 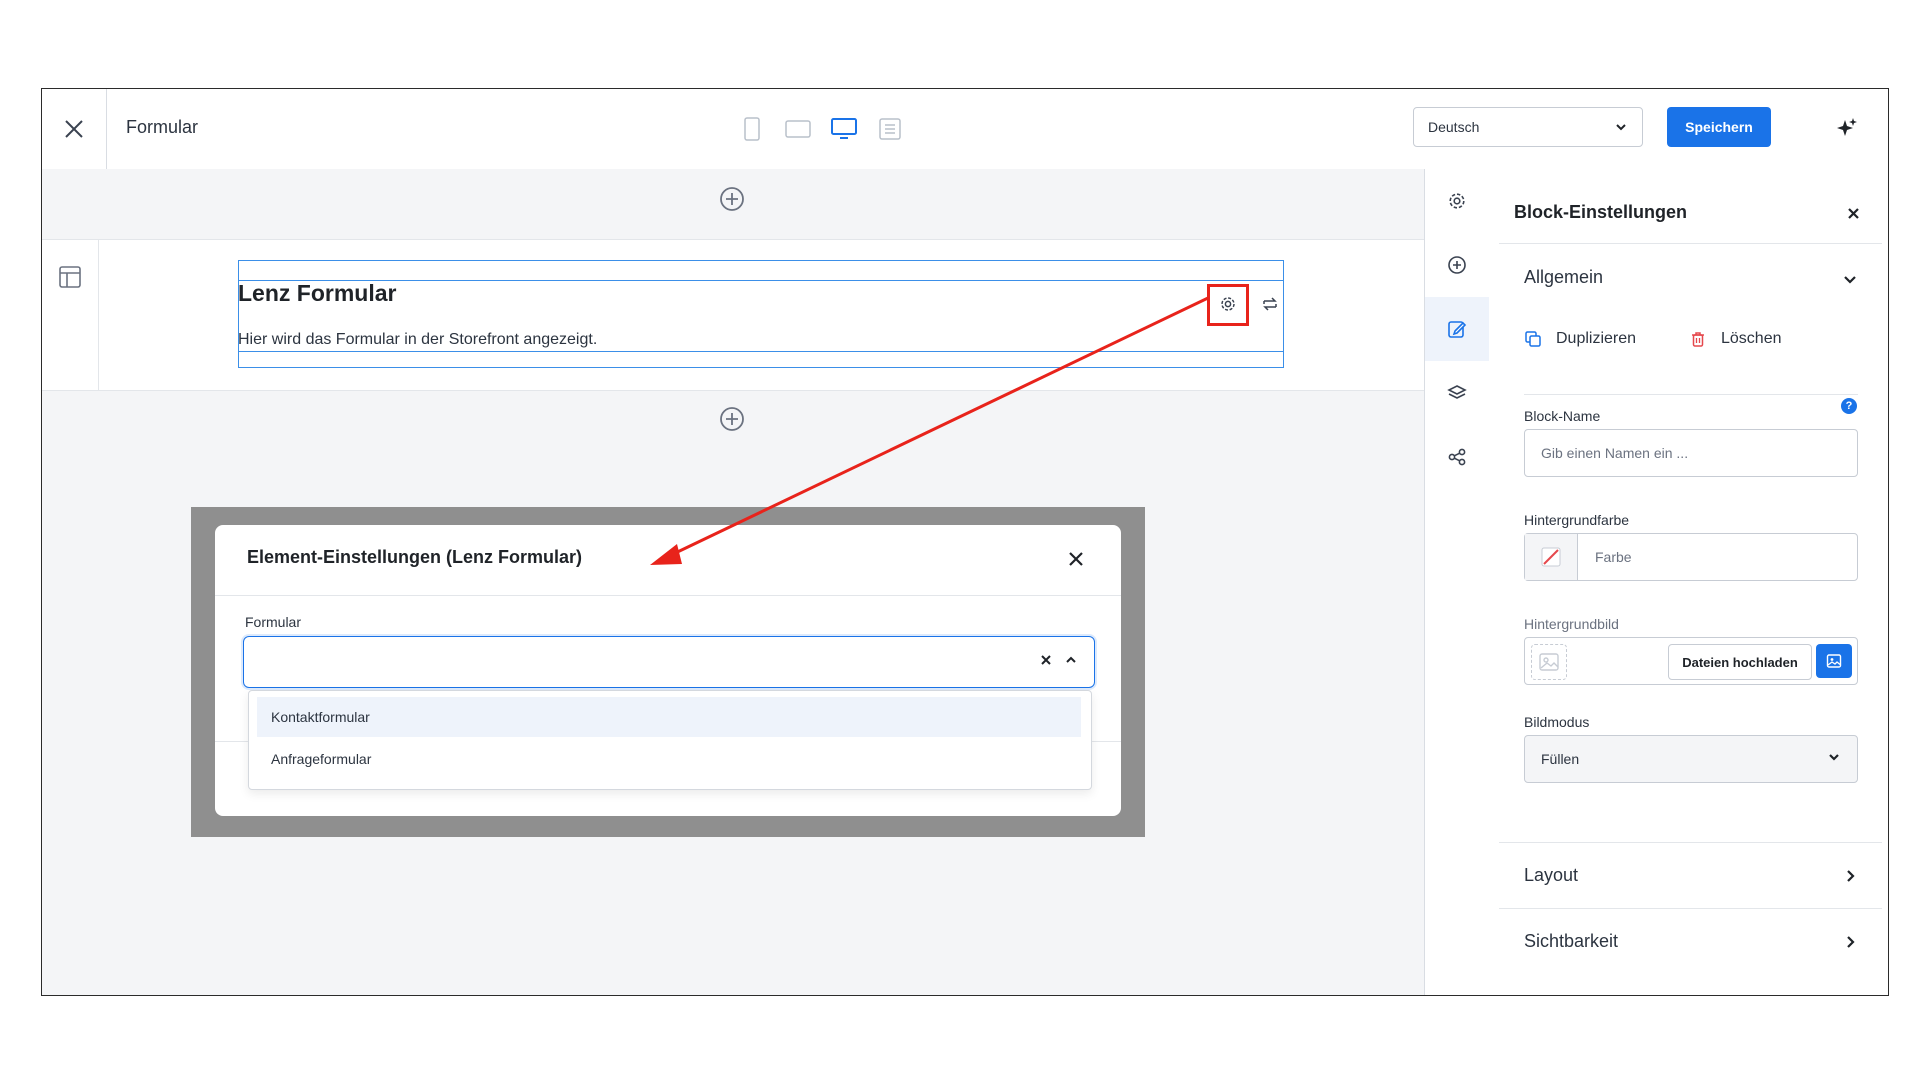 I want to click on settings-tab-button, so click(x=1457, y=201).